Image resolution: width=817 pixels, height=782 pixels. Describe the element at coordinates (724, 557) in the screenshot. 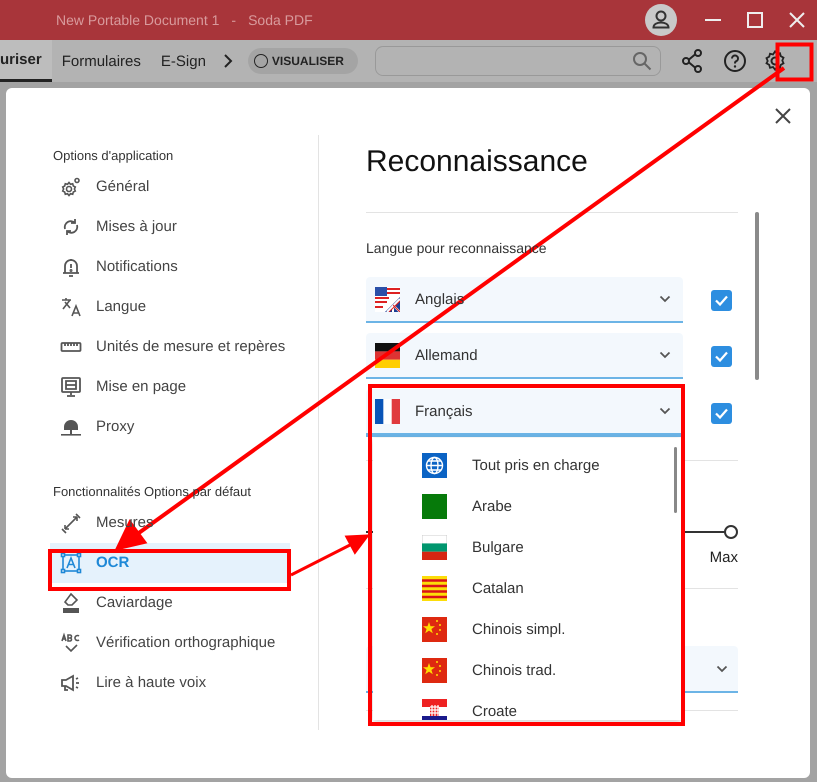

I see `slider-max-label: Max` at that location.